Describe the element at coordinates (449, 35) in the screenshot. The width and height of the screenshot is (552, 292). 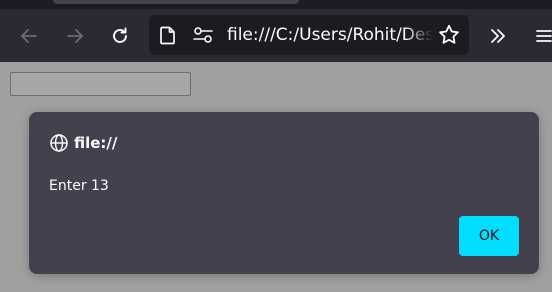
I see `bookmark-star-icon` at that location.